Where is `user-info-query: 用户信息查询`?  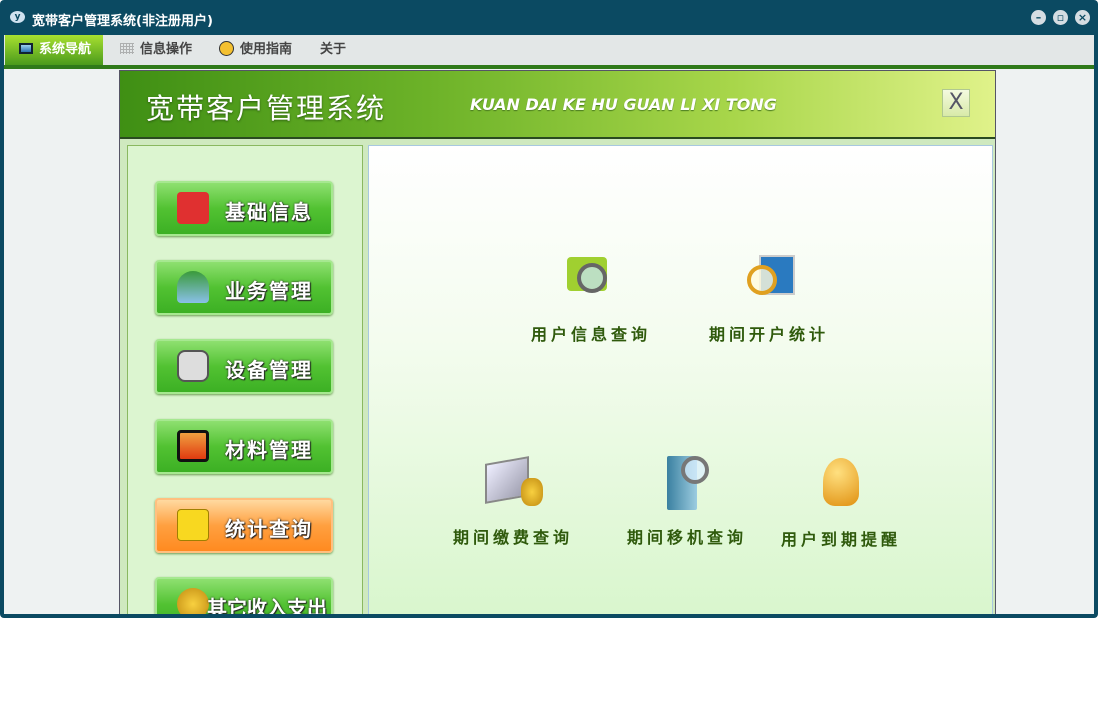
user-info-query: 用户信息查询 is located at coordinates (591, 298).